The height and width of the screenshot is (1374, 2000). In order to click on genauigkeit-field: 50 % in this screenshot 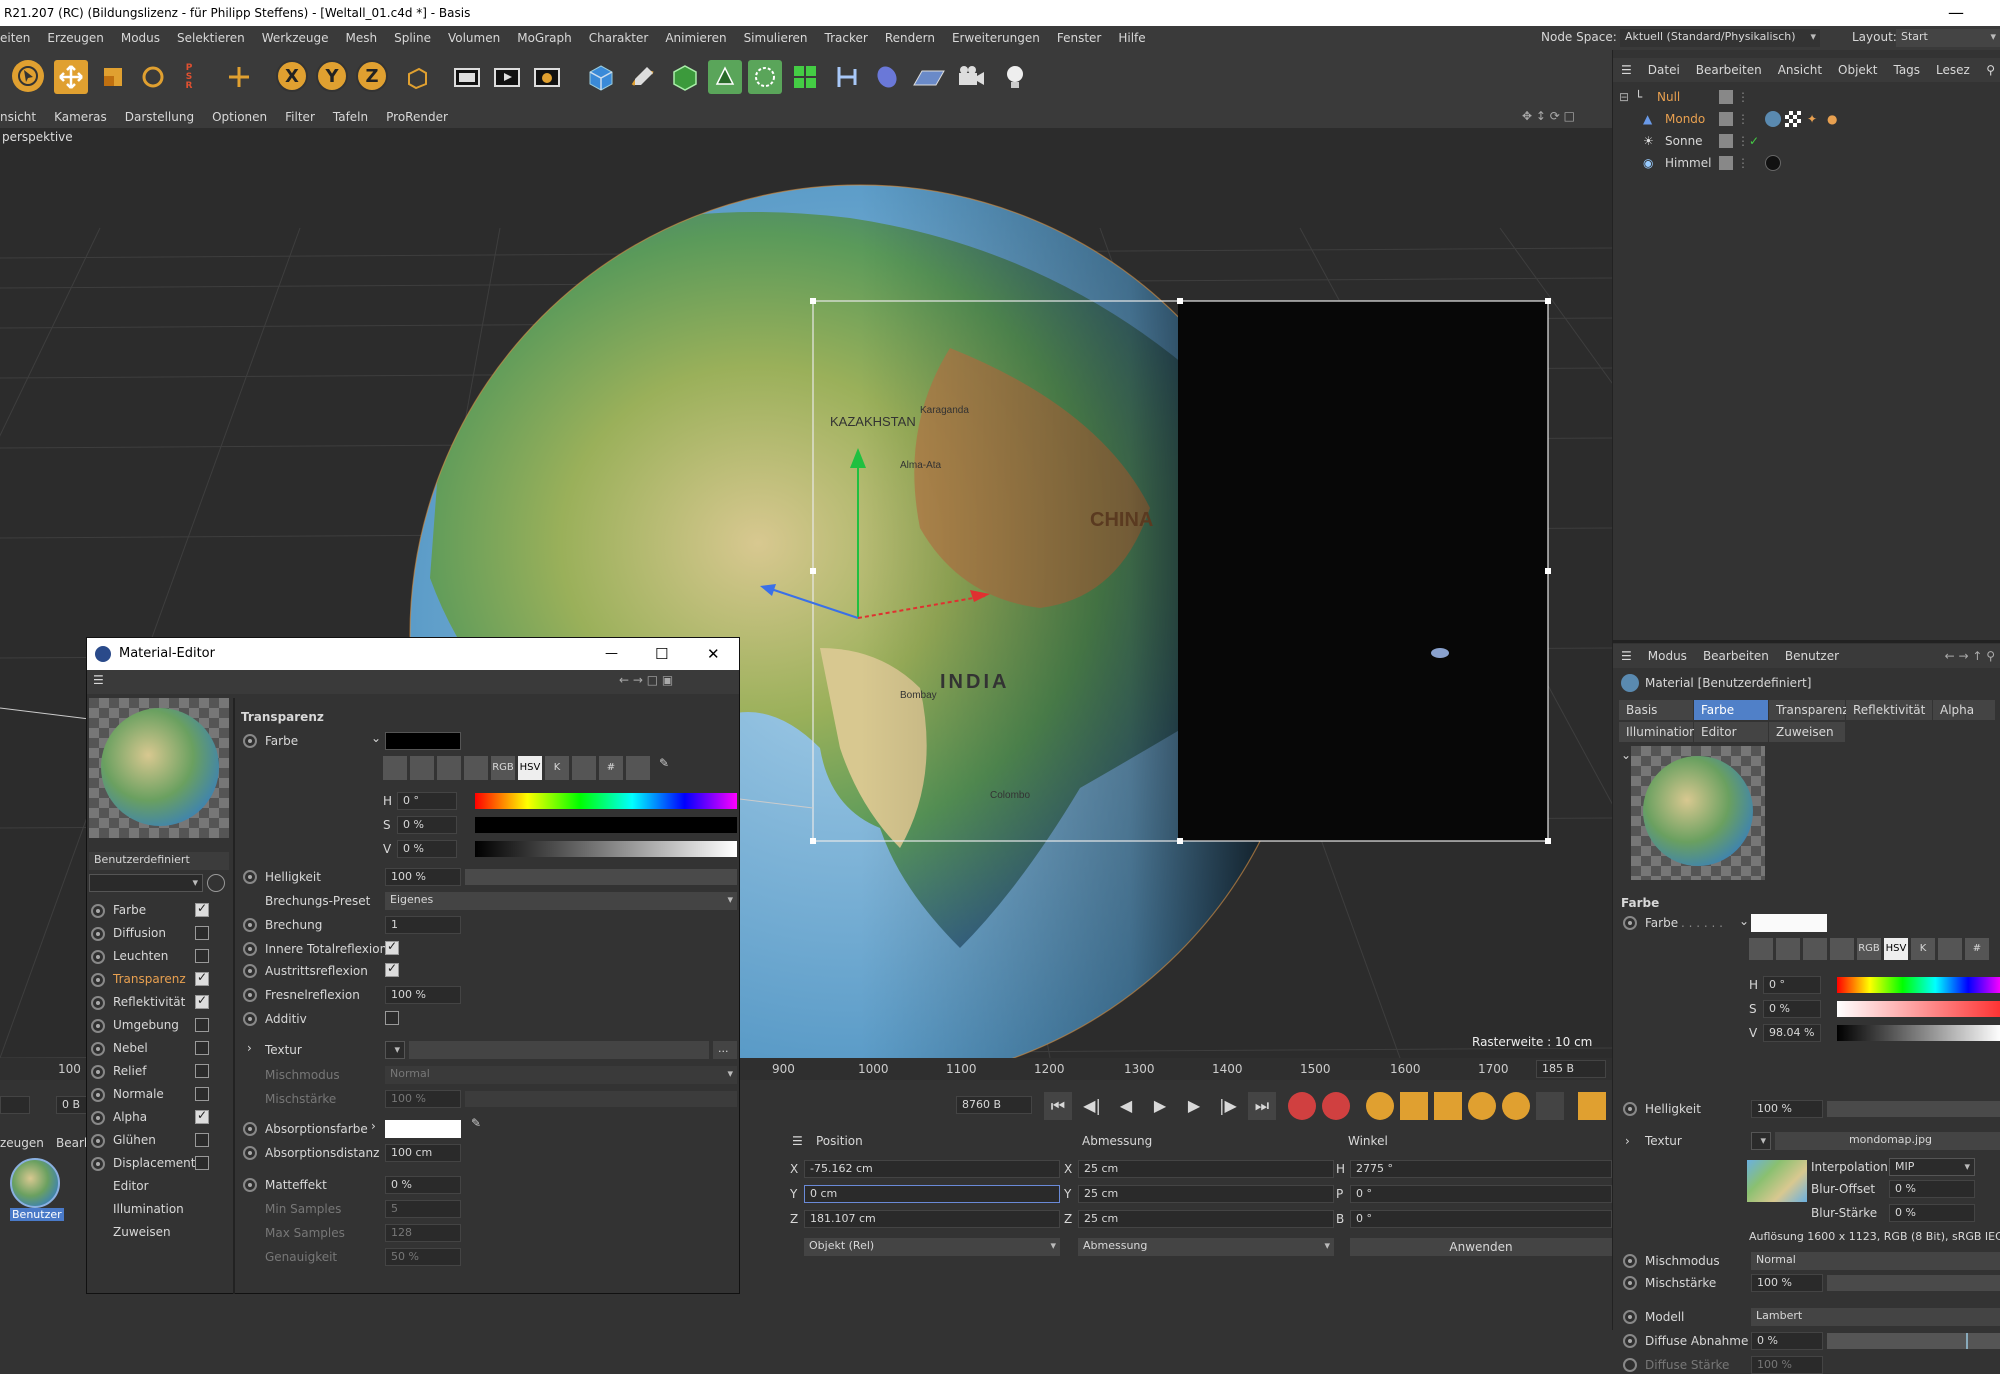, I will do `click(423, 1257)`.